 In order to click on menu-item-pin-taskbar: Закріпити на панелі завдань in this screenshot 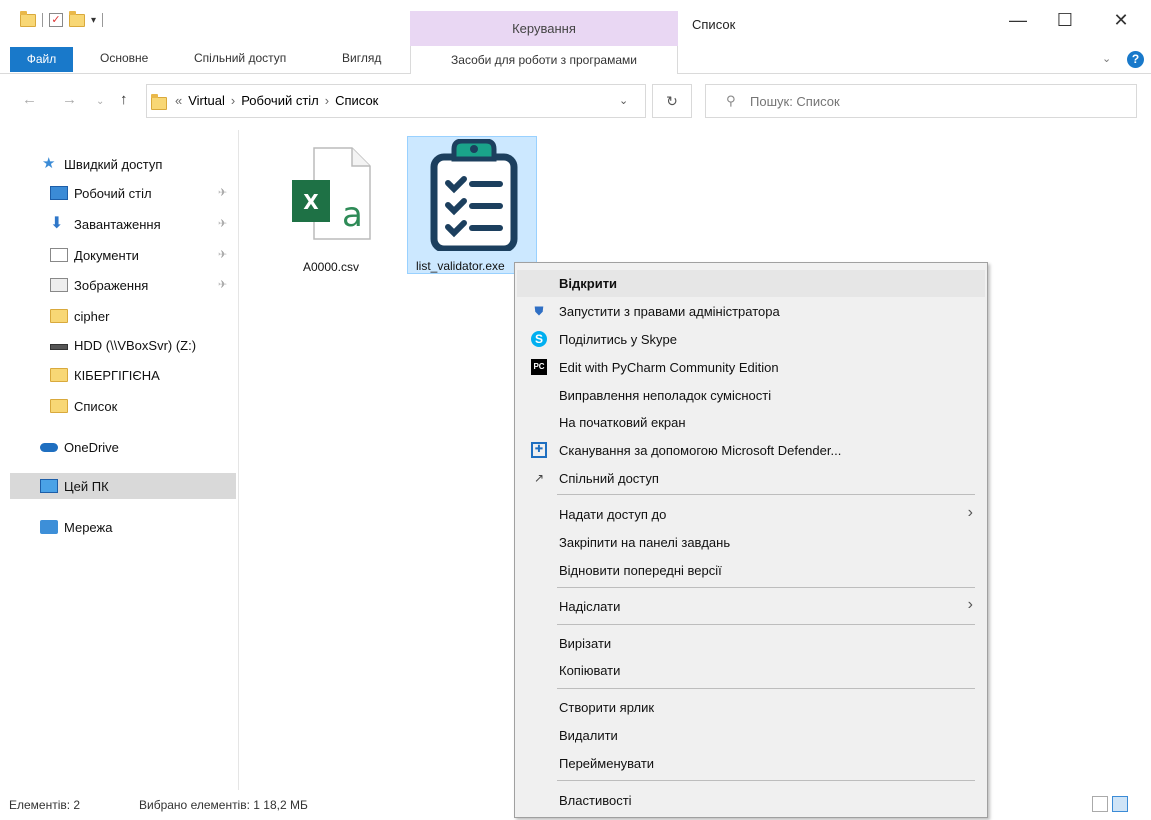, I will do `click(751, 542)`.